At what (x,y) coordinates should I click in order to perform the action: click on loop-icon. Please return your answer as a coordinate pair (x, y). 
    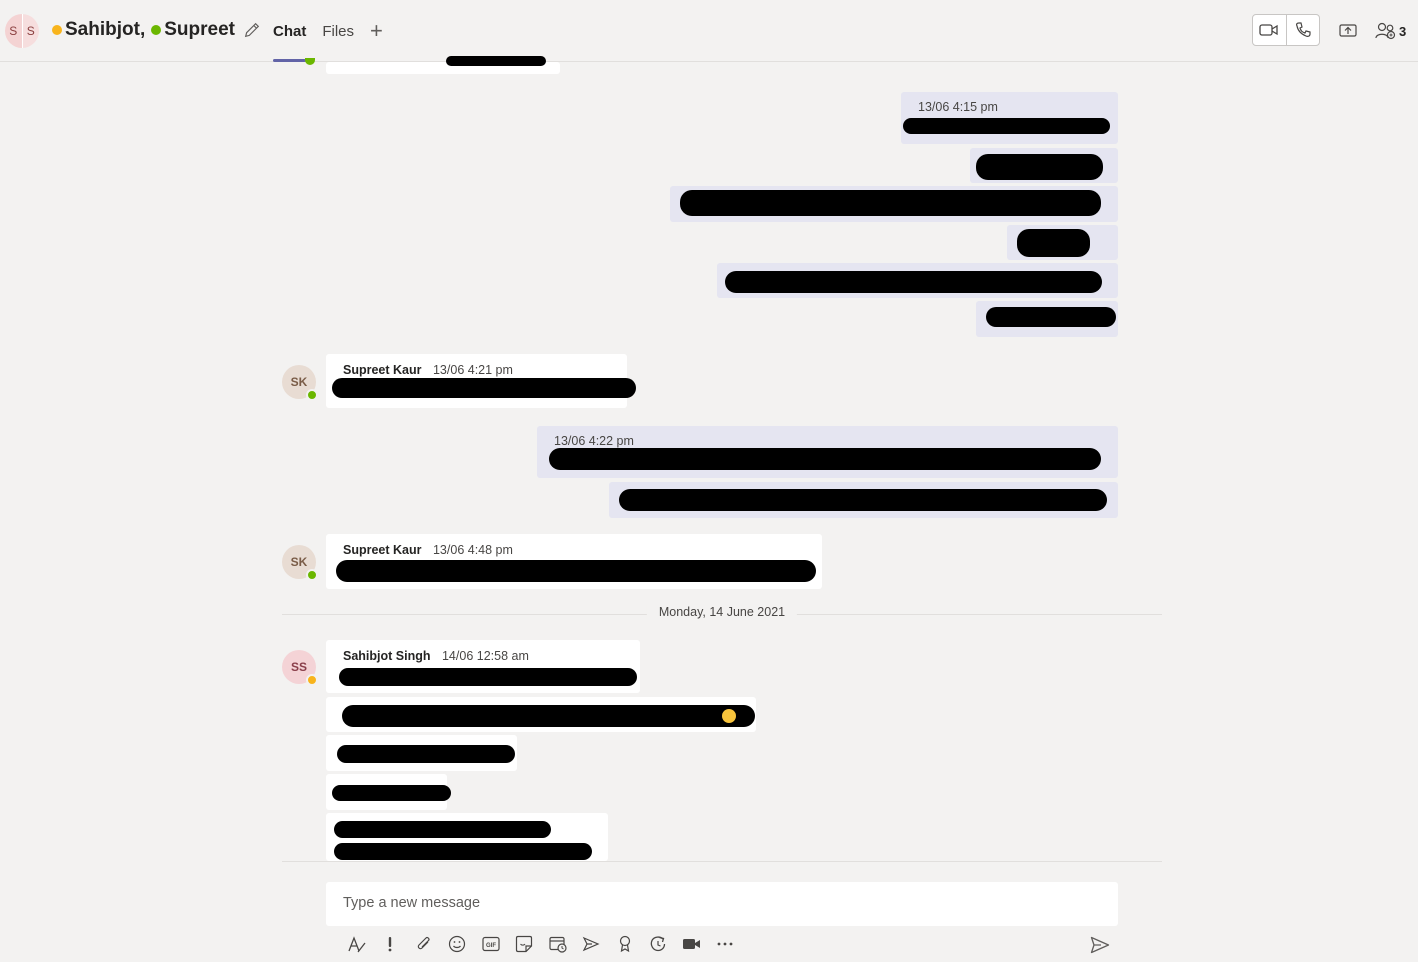
    Looking at the image, I should click on (658, 944).